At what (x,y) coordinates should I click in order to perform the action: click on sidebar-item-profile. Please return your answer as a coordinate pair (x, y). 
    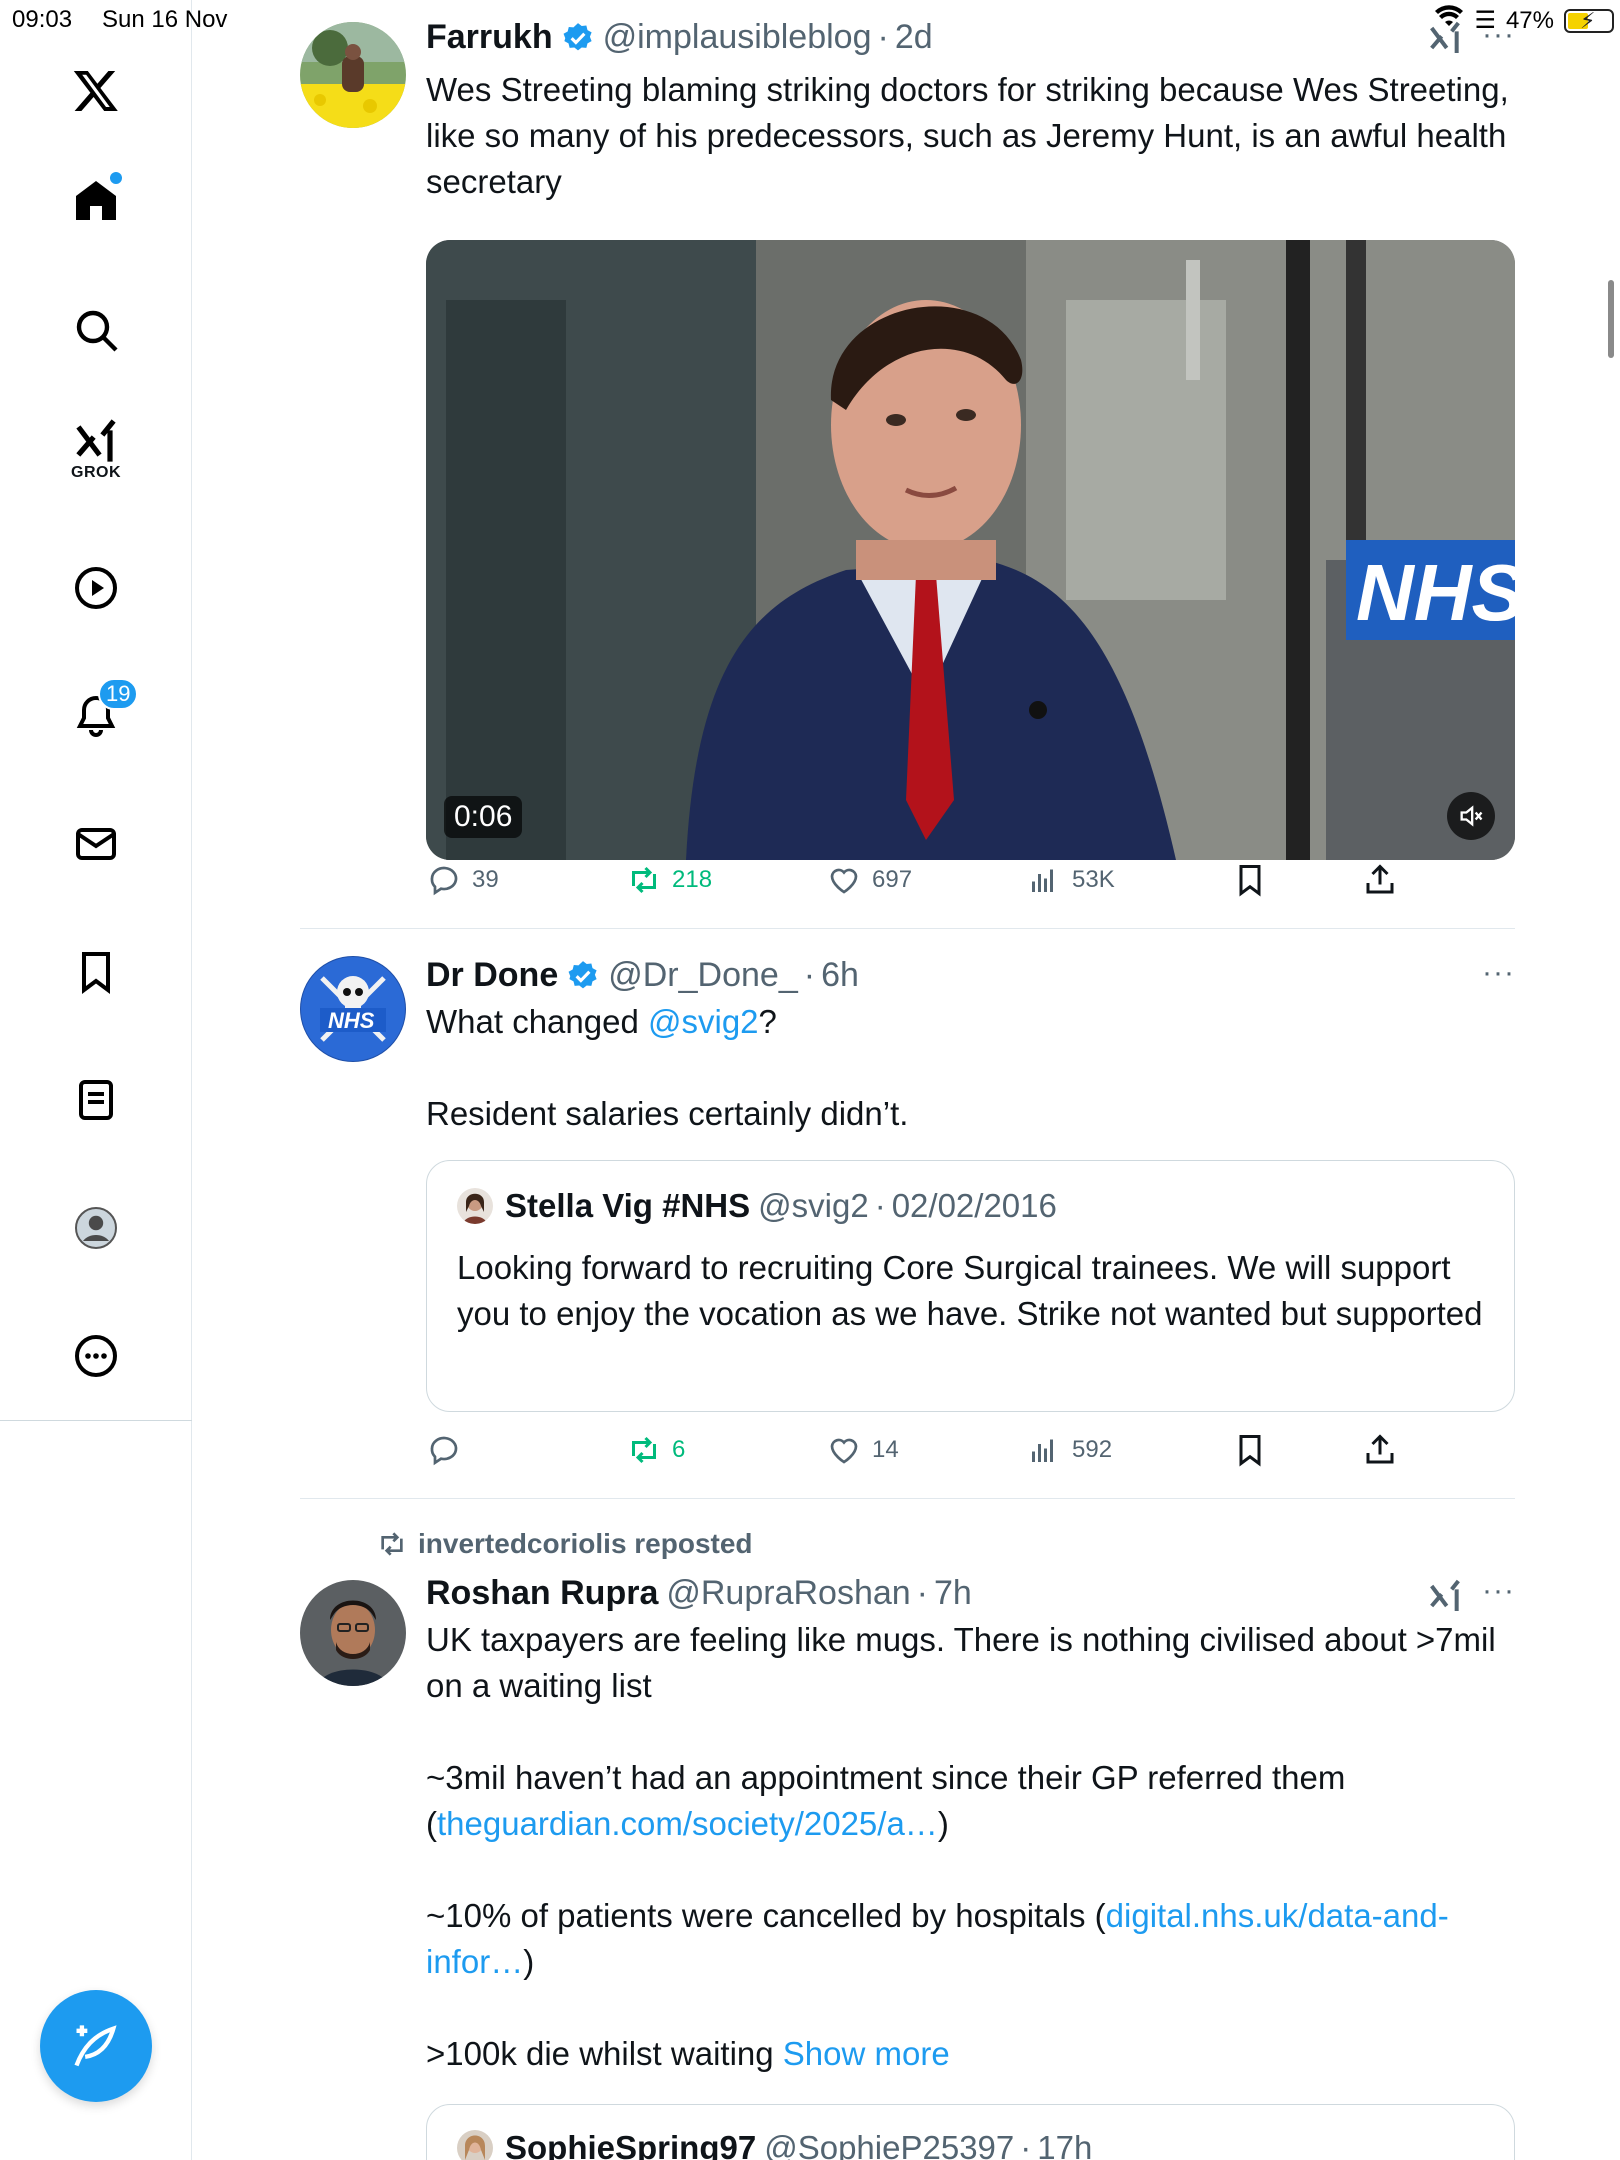
    Looking at the image, I should click on (96, 1228).